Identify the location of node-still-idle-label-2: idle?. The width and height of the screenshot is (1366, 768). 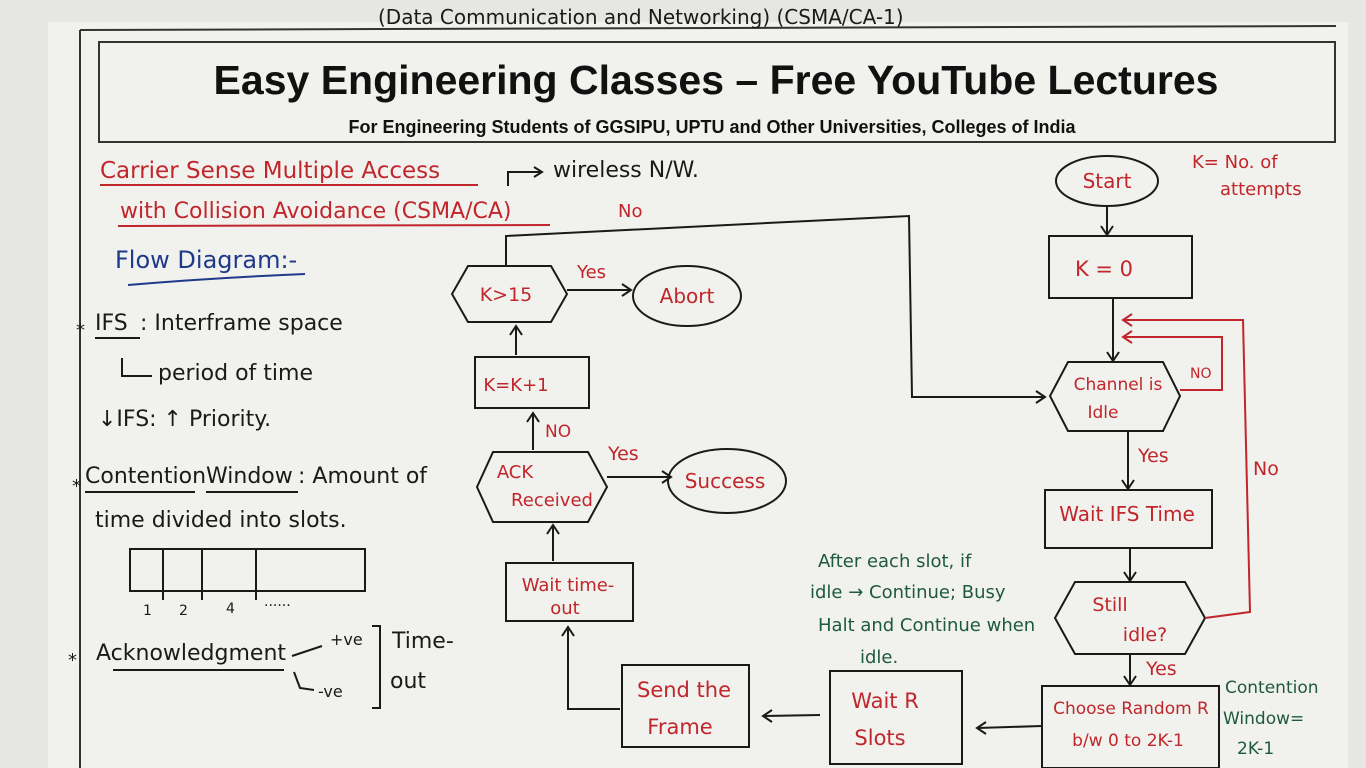
(1145, 635).